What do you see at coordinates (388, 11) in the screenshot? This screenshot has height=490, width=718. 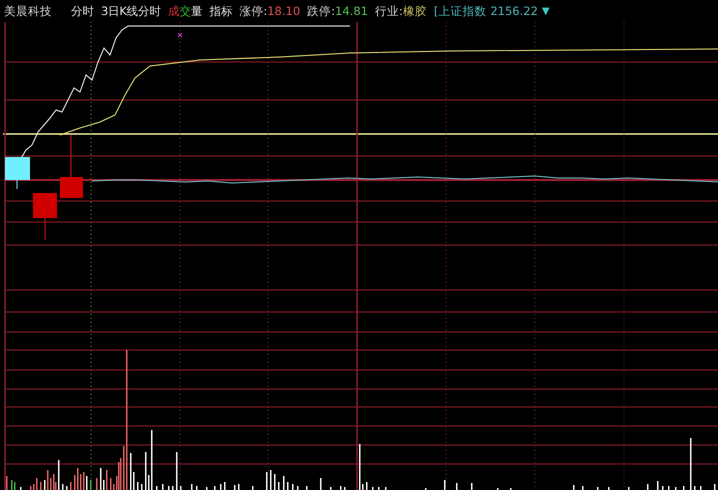 I see `industry-label: 行业:` at bounding box center [388, 11].